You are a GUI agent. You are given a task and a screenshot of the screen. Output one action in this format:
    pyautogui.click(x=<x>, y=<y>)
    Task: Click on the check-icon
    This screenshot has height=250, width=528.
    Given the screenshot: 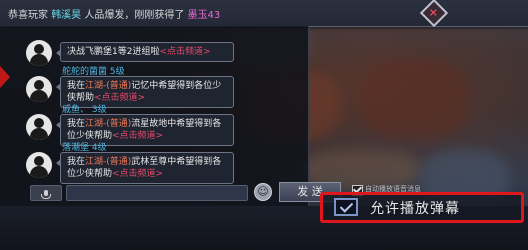 What is the action you would take?
    pyautogui.click(x=346, y=206)
    